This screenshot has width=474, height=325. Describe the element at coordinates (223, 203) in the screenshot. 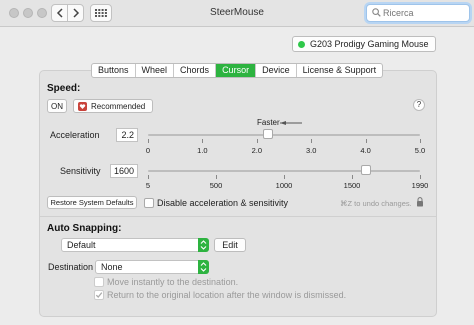

I see `disable-accel-label: Disable acceleration & sensitivity` at that location.